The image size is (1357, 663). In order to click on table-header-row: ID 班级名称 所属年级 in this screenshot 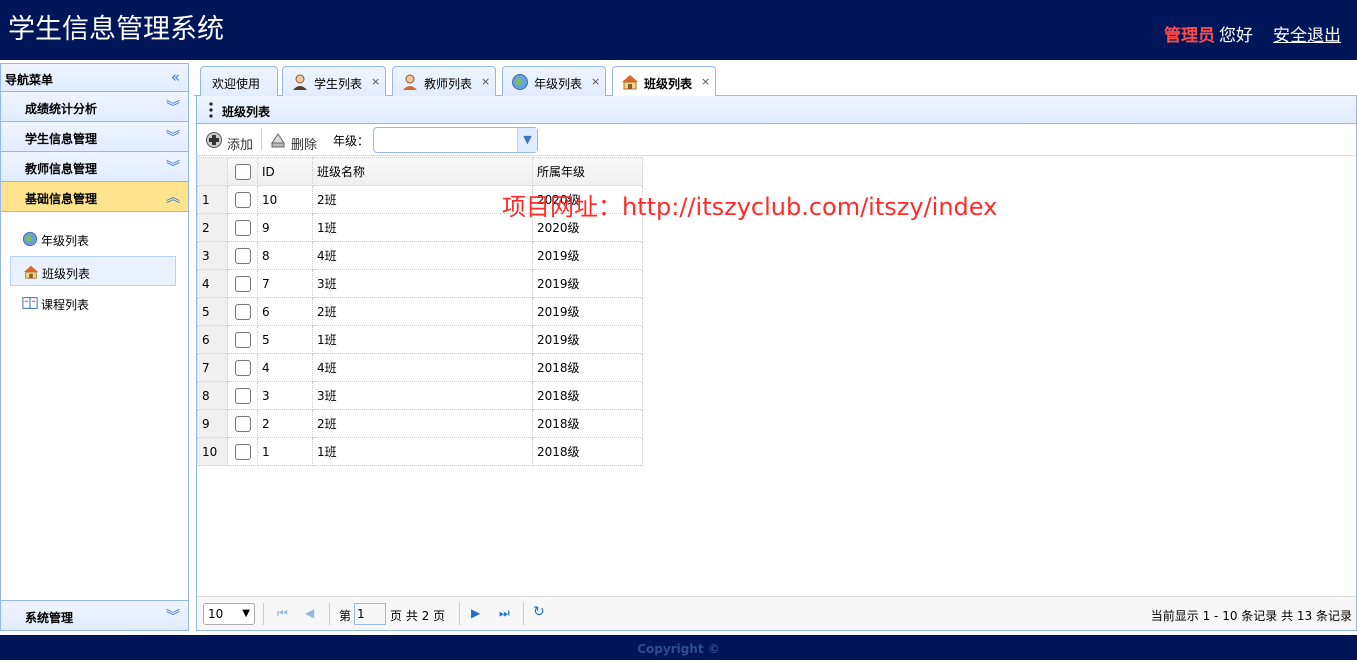, I will do `click(420, 171)`.